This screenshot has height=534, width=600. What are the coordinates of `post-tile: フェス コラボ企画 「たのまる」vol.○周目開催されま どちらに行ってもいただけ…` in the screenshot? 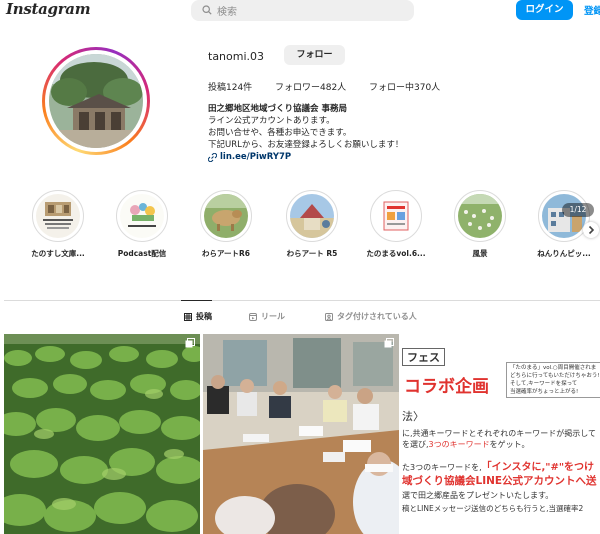 It's located at (501, 434).